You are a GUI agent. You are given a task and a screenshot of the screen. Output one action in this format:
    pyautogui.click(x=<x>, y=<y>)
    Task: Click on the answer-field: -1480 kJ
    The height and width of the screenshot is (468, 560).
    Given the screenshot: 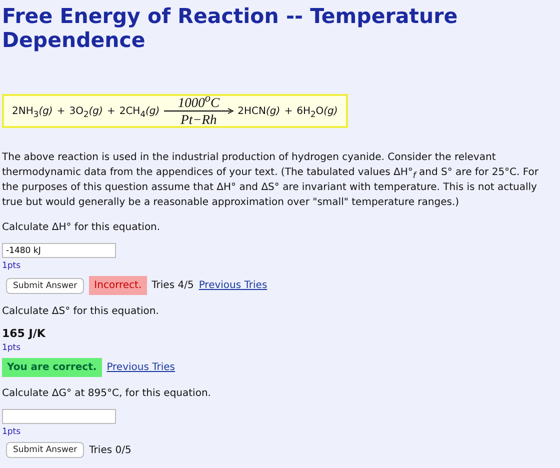 What is the action you would take?
    pyautogui.click(x=59, y=250)
    